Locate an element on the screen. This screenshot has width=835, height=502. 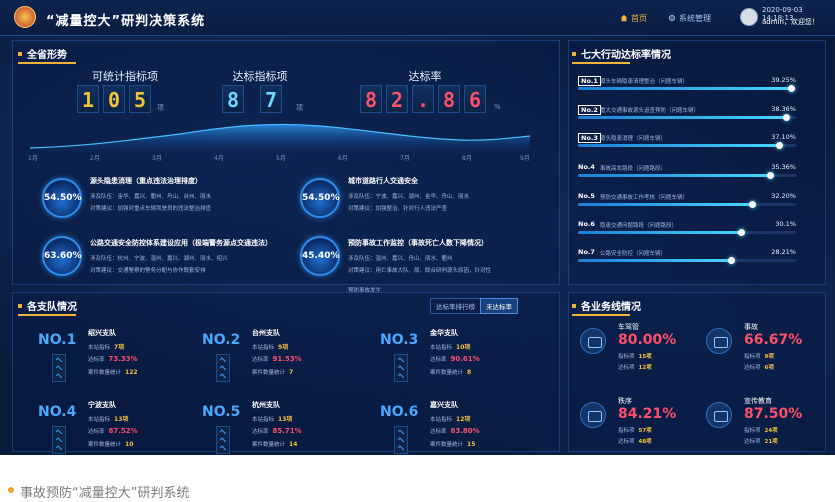
figure-caption: 事故预防“减量控大”研判系统 is located at coordinates (105, 493).